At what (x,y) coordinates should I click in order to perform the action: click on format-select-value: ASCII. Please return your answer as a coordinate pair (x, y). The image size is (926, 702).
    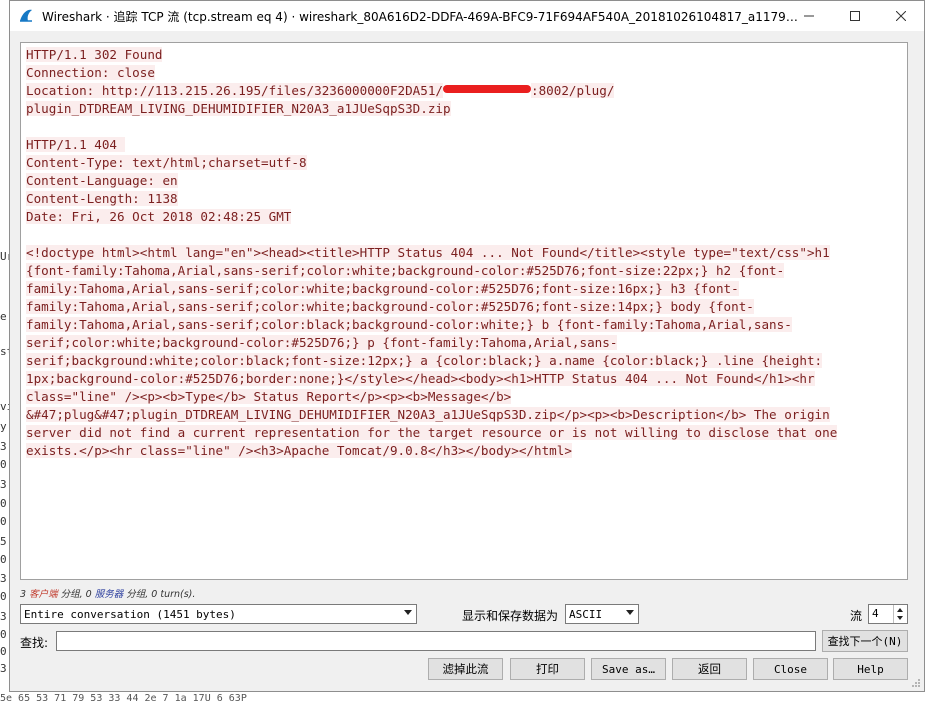
    Looking at the image, I should click on (586, 614).